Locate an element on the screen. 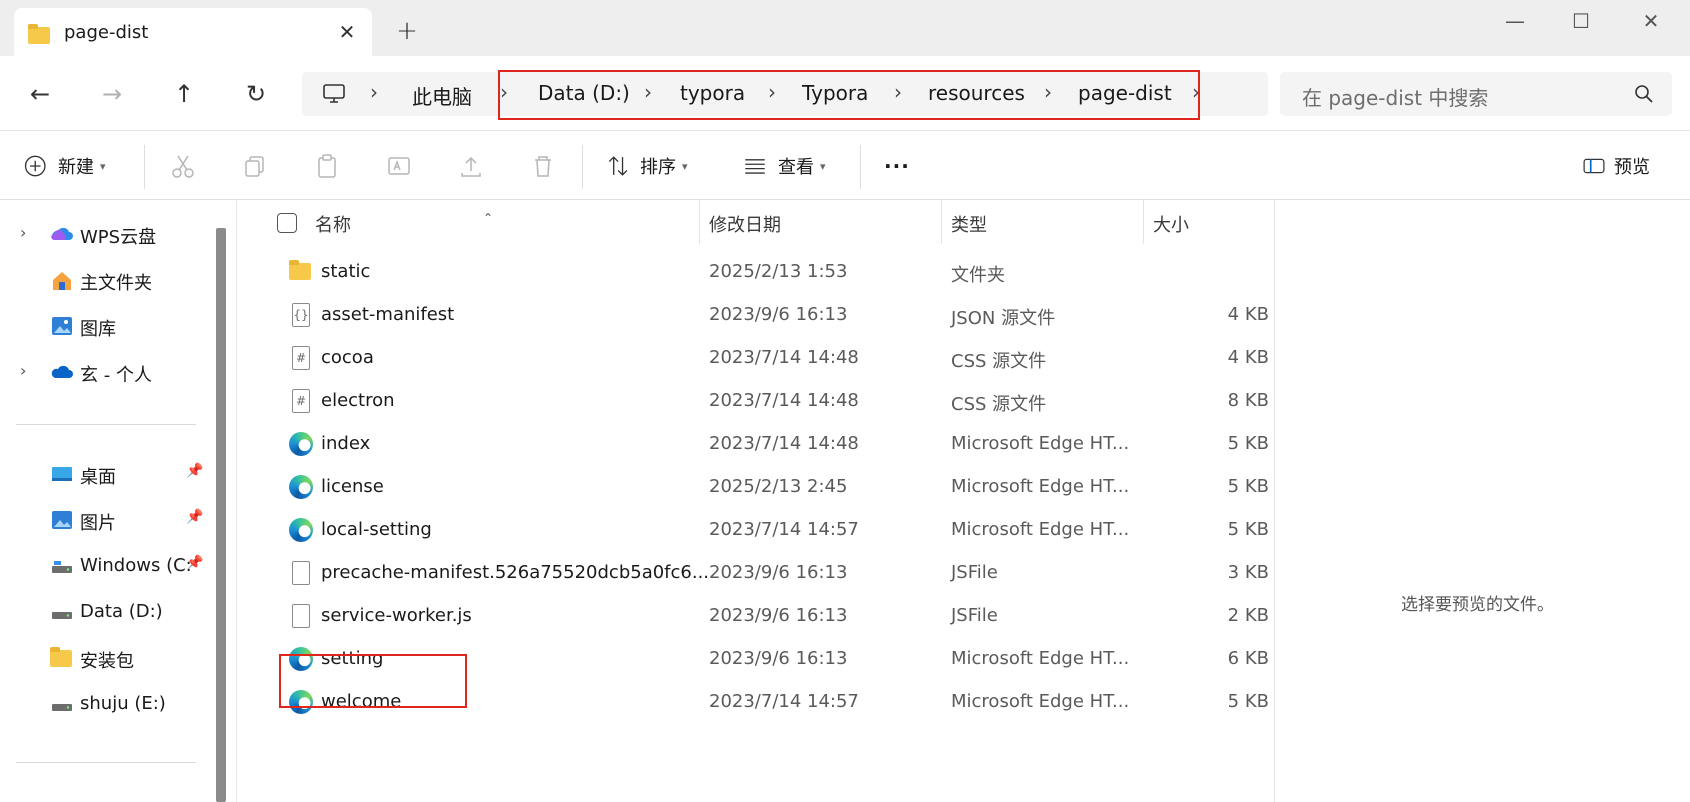 The width and height of the screenshot is (1690, 802). column-header-date: 修改日期 is located at coordinates (745, 224).